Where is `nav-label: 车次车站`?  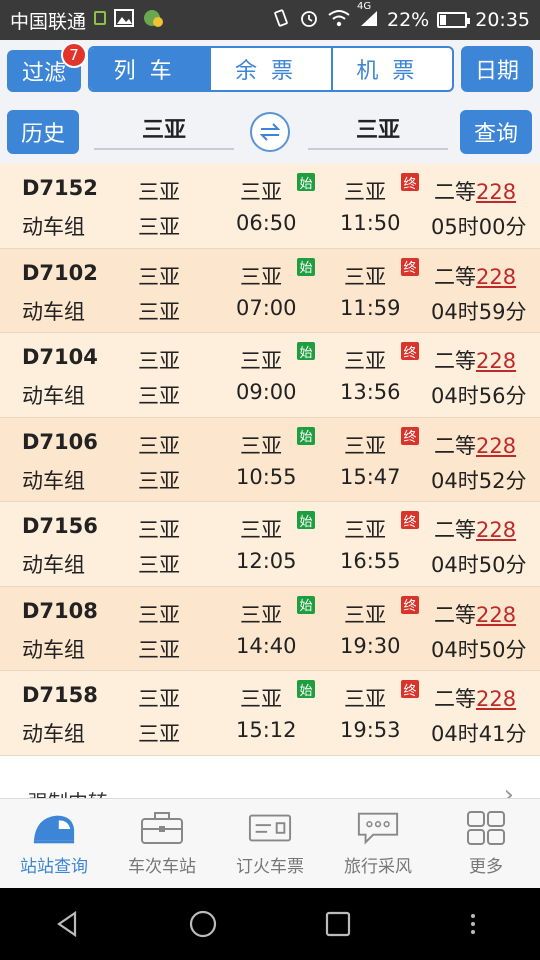 nav-label: 车次车站 is located at coordinates (162, 867).